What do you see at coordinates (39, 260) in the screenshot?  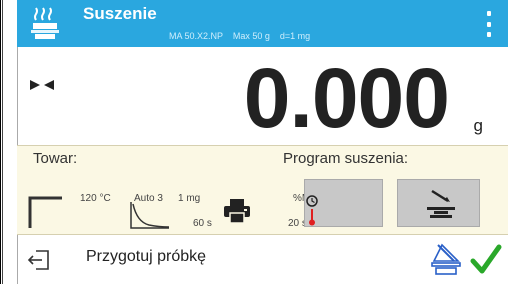 I see `exit-icon` at bounding box center [39, 260].